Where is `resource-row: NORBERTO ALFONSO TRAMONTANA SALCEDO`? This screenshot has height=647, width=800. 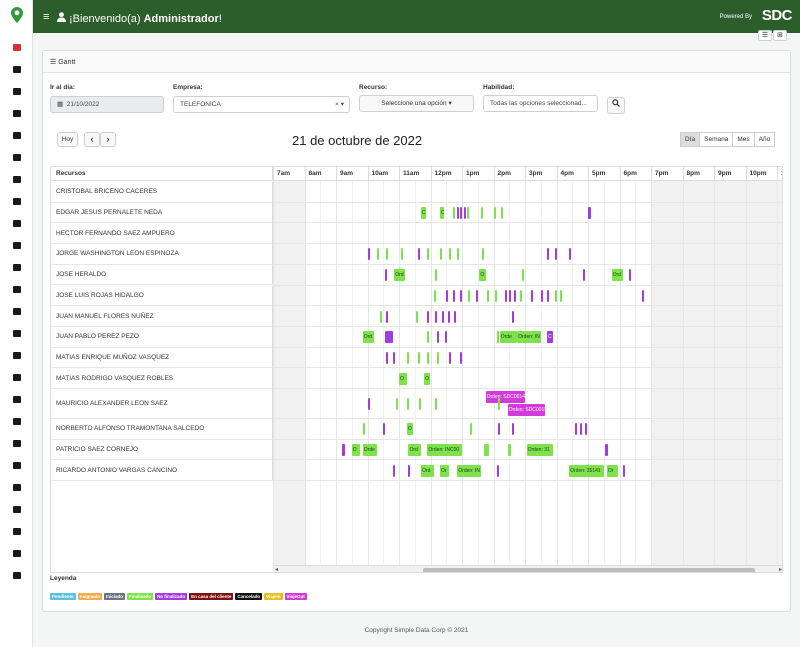 resource-row: NORBERTO ALFONSO TRAMONTANA SALCEDO is located at coordinates (162, 429).